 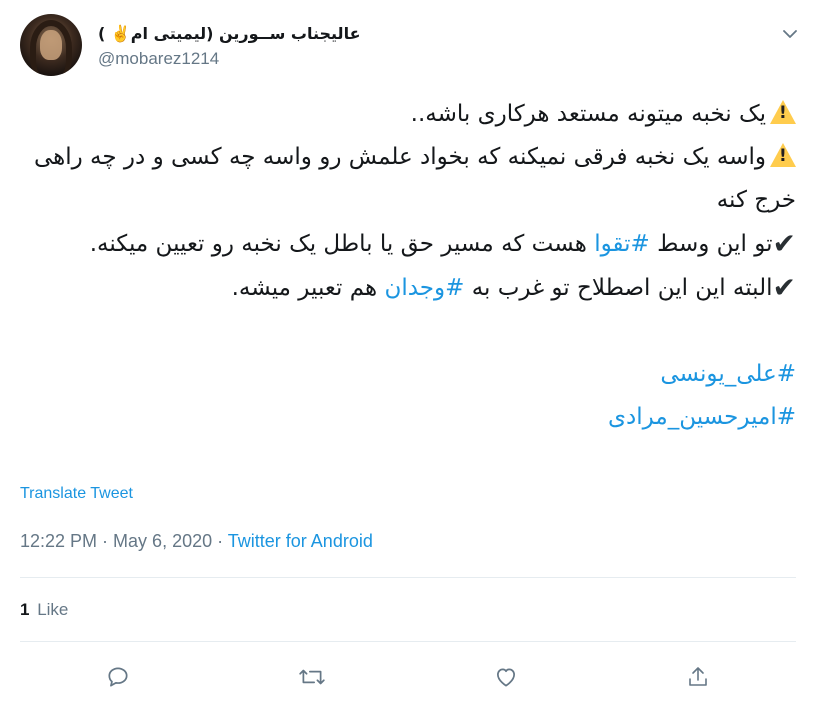 What do you see at coordinates (728, 374) in the screenshot?
I see `hashtag-link: #علی_یونسی` at bounding box center [728, 374].